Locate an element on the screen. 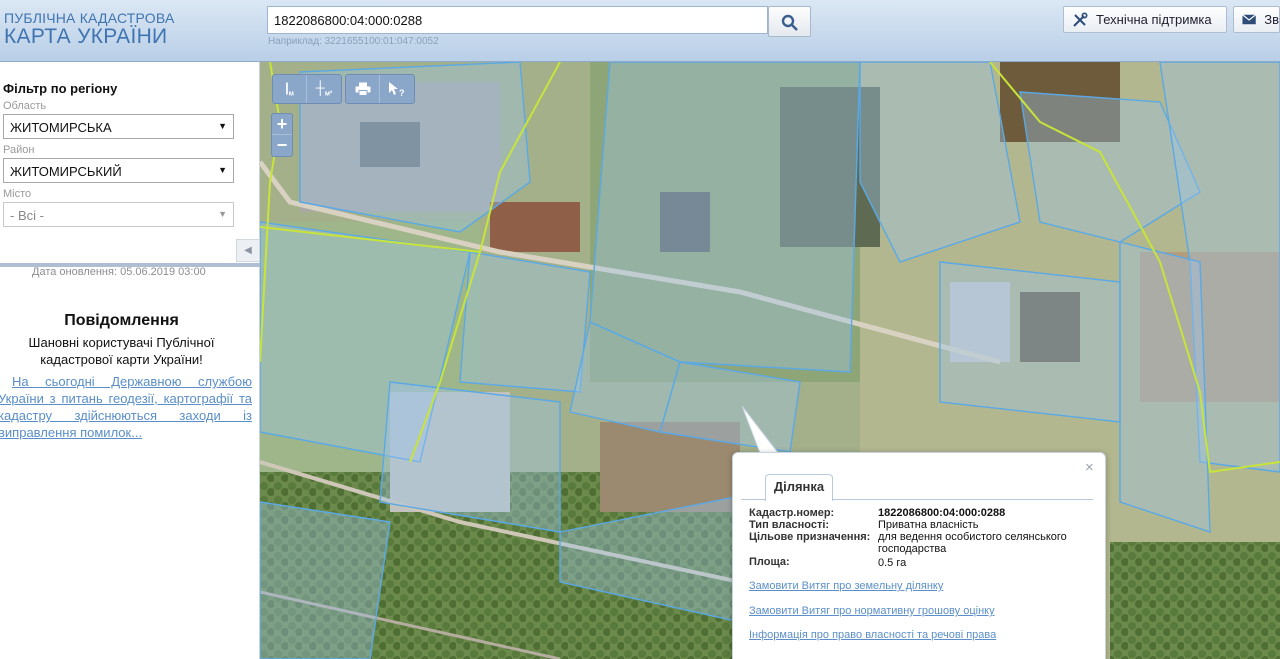  zoom-out-button: − is located at coordinates (282, 145).